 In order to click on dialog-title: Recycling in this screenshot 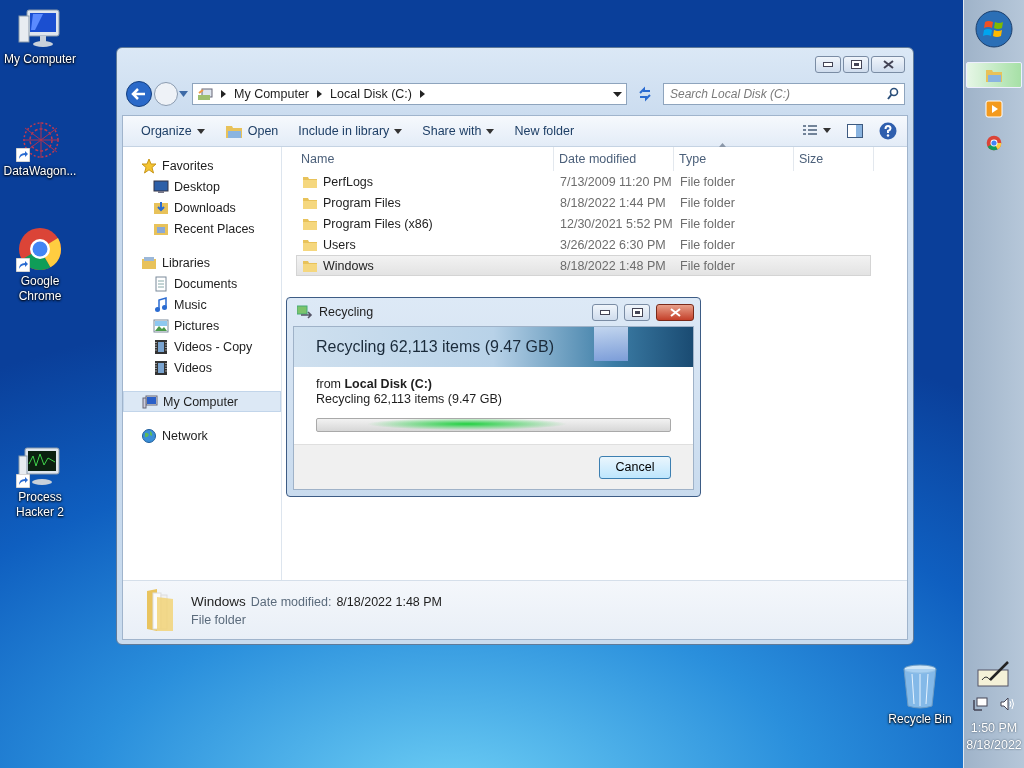, I will do `click(346, 312)`.